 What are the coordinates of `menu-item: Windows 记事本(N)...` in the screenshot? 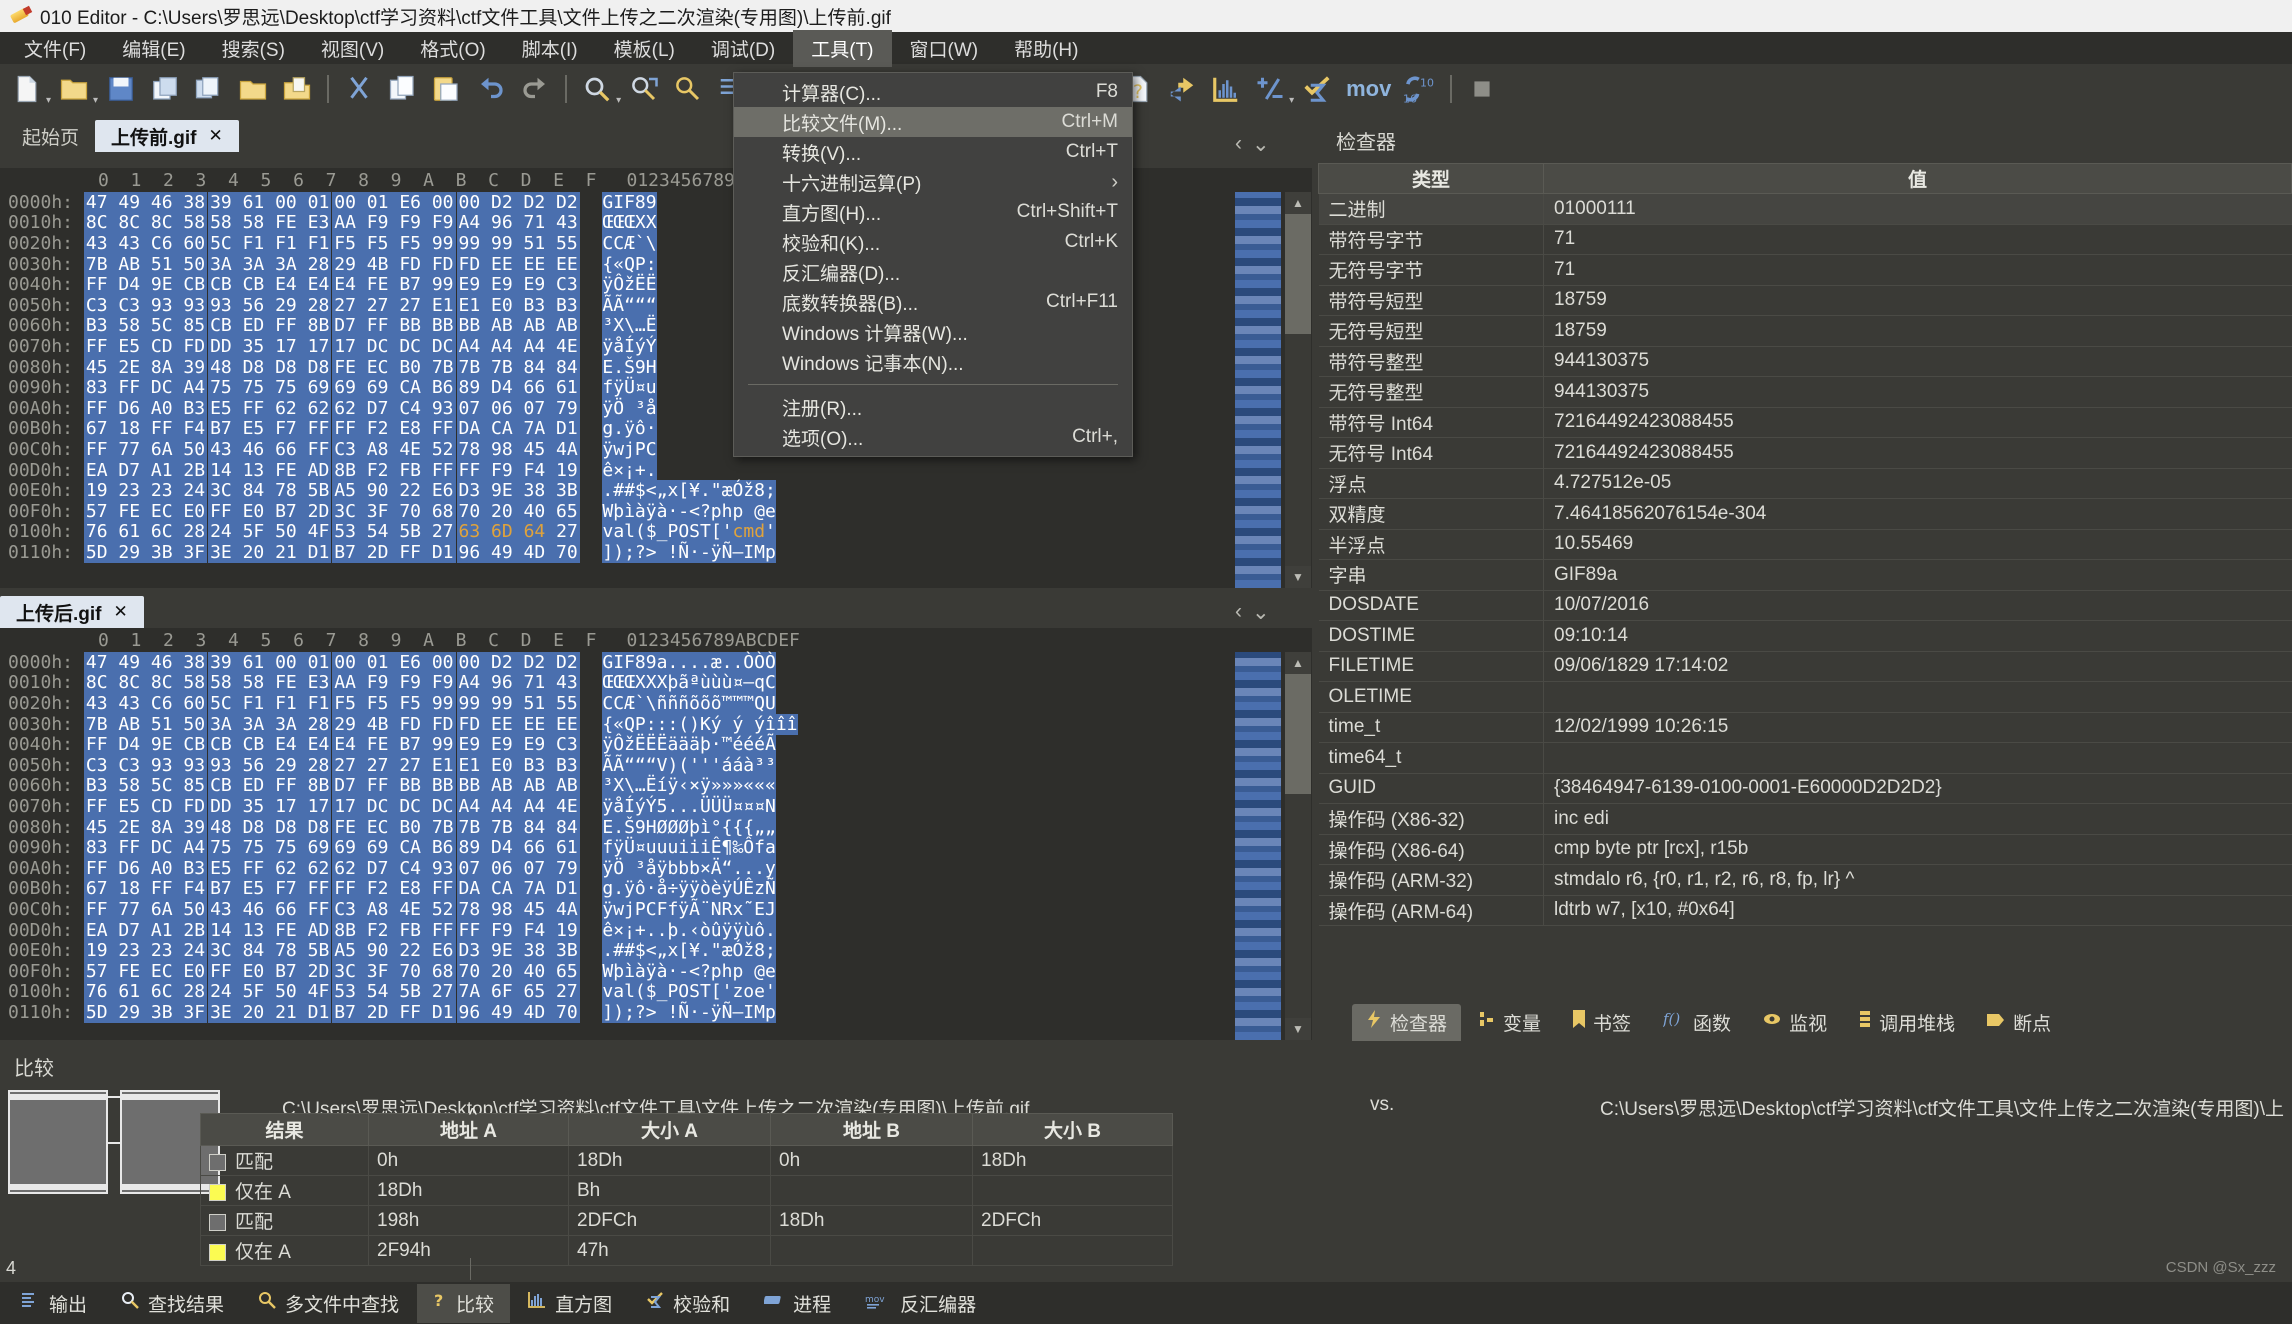 It's located at (933, 362).